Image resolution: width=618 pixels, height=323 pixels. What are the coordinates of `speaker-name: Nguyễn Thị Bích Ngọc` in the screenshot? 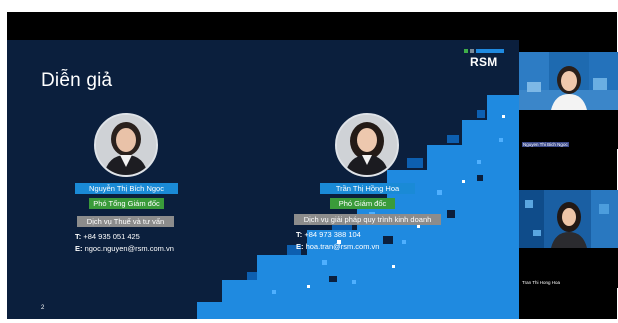 It's located at (126, 188).